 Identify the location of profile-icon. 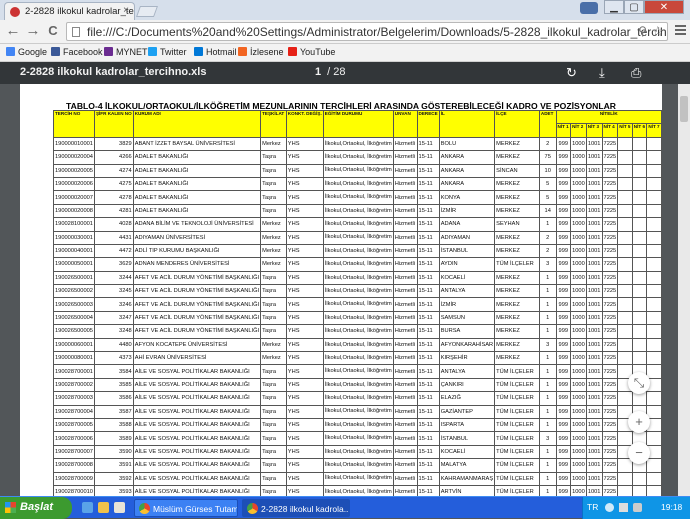
(589, 8).